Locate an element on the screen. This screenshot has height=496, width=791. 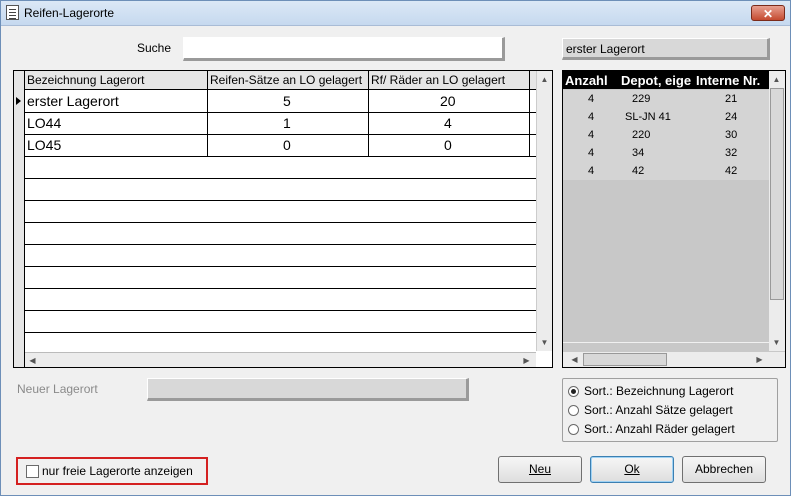
selected-location-value: erster Lagerort is located at coordinates (605, 49).